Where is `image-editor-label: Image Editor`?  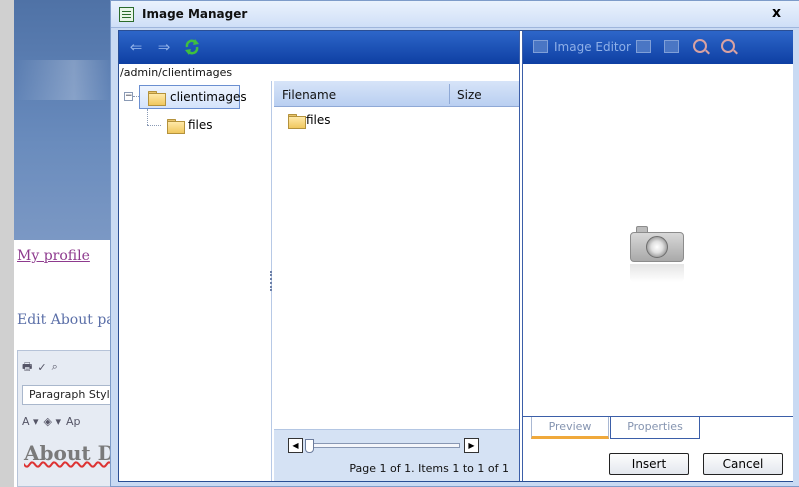
image-editor-label: Image Editor is located at coordinates (592, 47).